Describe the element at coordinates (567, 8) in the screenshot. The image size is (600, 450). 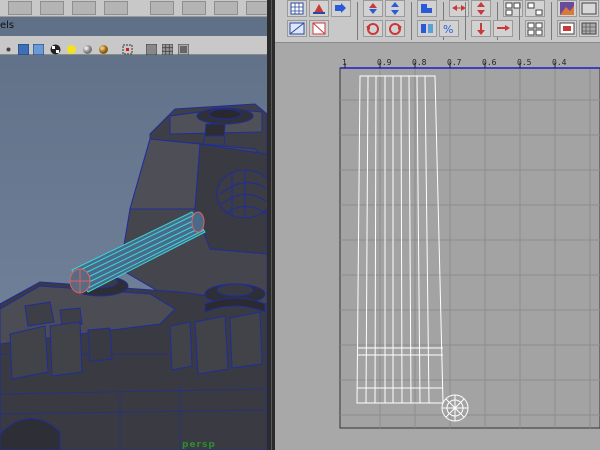
I see `texture-image-icon` at that location.